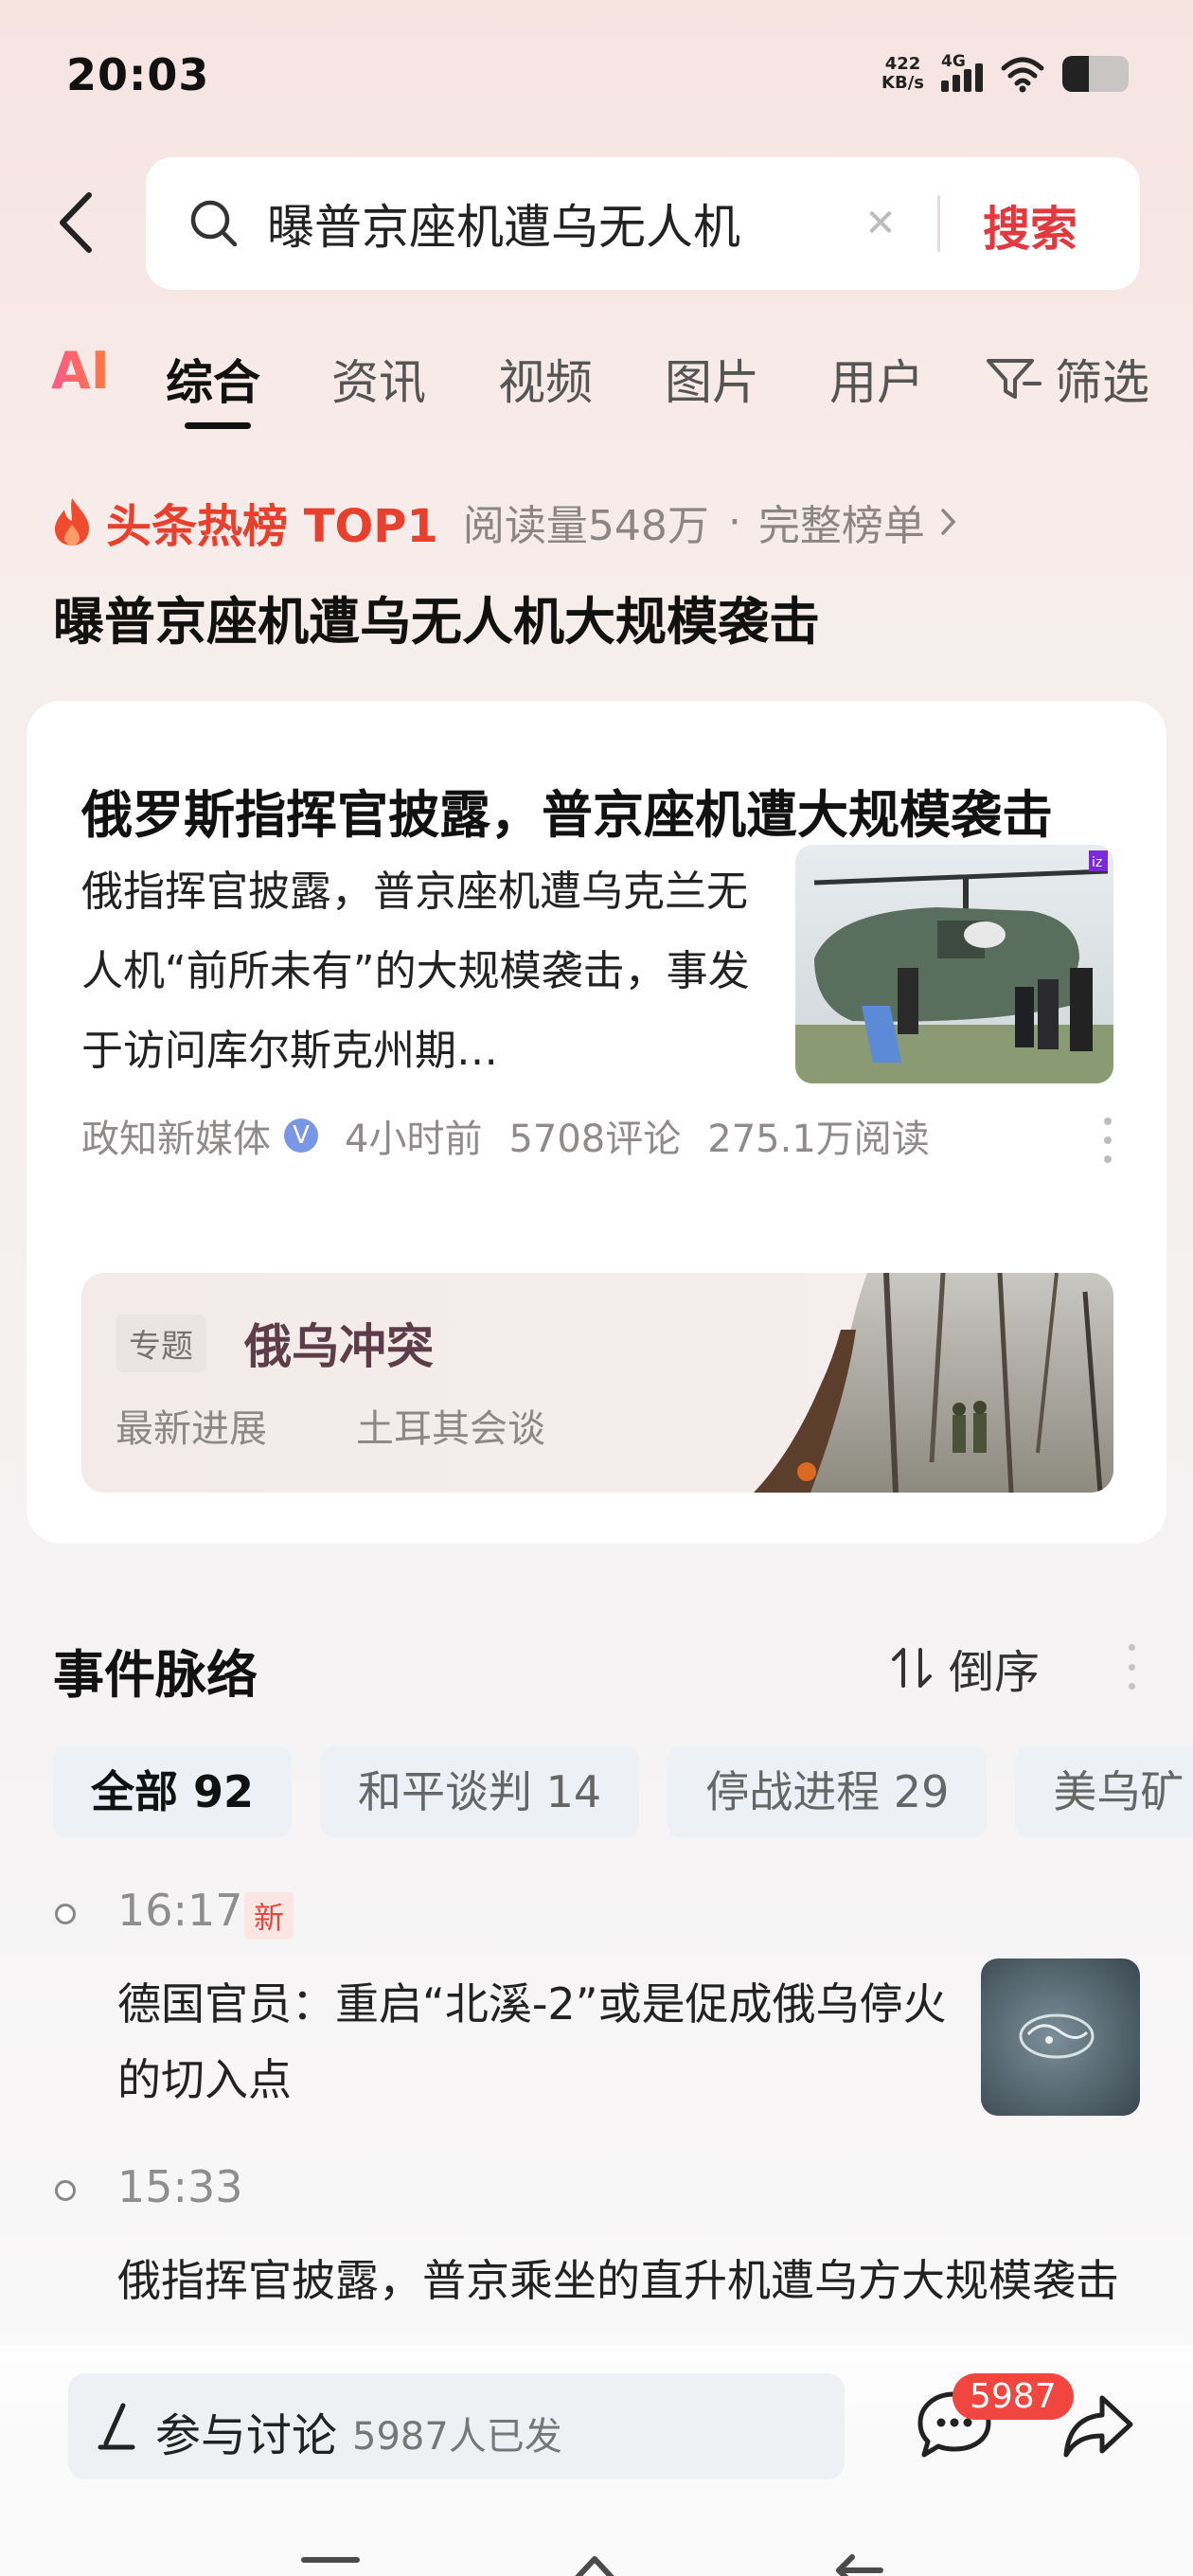 This screenshot has height=2576, width=1193. What do you see at coordinates (339, 1343) in the screenshot?
I see `topic-title: 俄乌冲突` at bounding box center [339, 1343].